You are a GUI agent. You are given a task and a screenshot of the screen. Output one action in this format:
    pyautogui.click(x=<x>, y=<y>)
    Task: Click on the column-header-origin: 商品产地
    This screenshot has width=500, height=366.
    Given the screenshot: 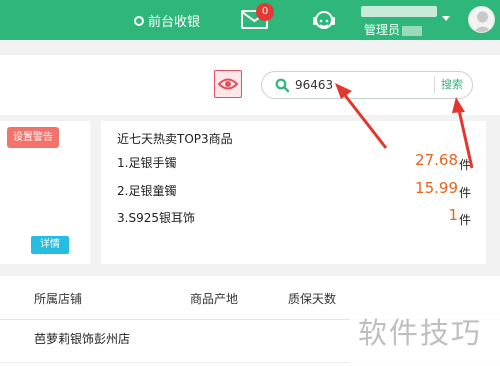 What is the action you would take?
    pyautogui.click(x=214, y=298)
    